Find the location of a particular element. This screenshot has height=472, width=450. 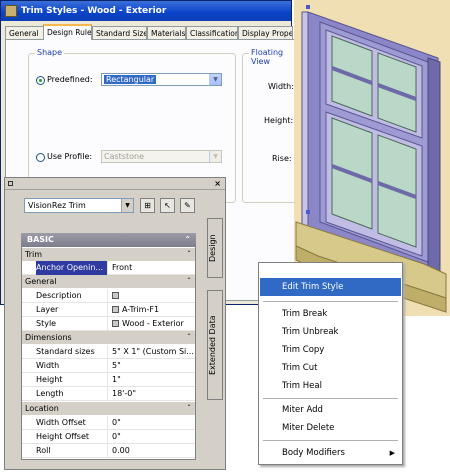

close-icon: × is located at coordinates (217, 183).